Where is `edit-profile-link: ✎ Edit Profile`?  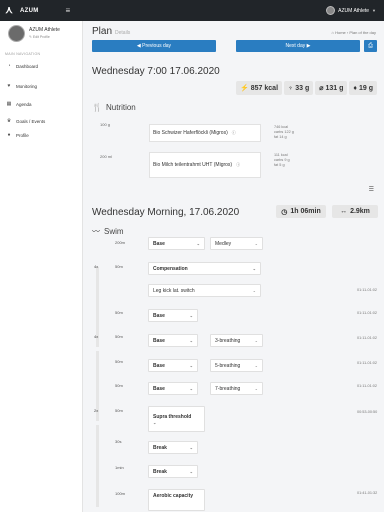 edit-profile-link: ✎ Edit Profile is located at coordinates (44, 37).